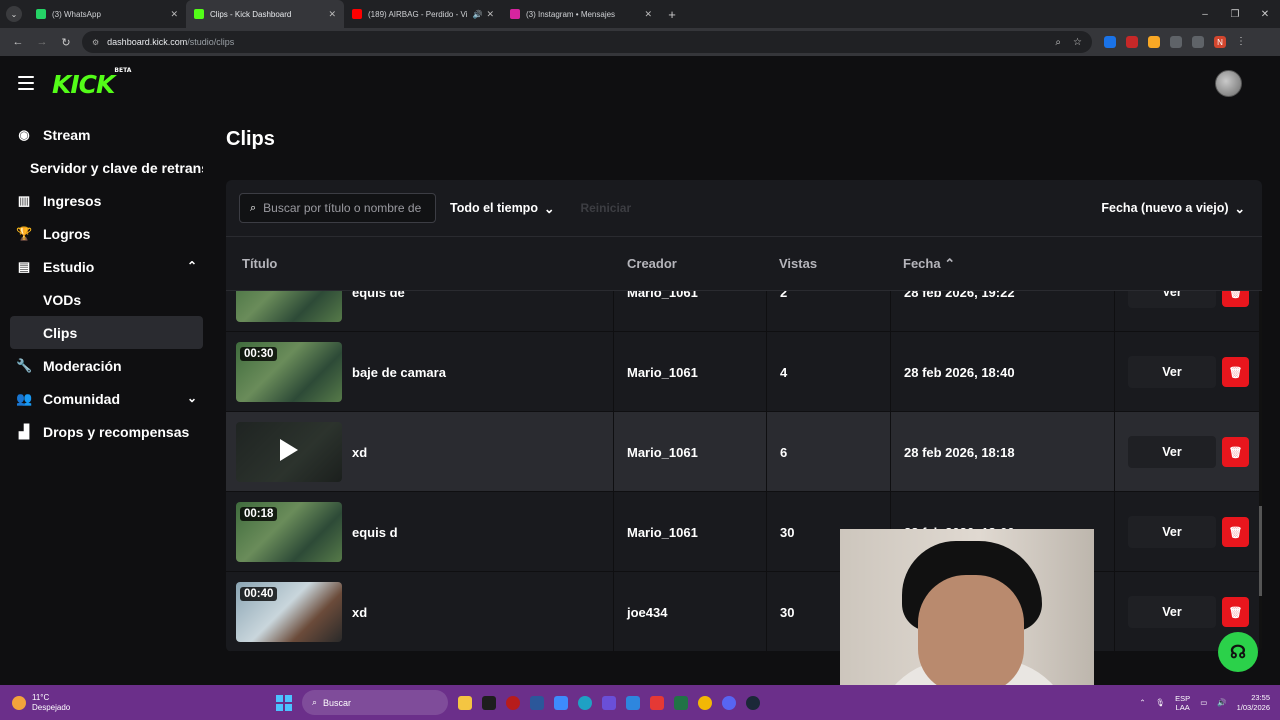  Describe the element at coordinates (26, 83) in the screenshot. I see `hamburger-menu-icon` at that location.